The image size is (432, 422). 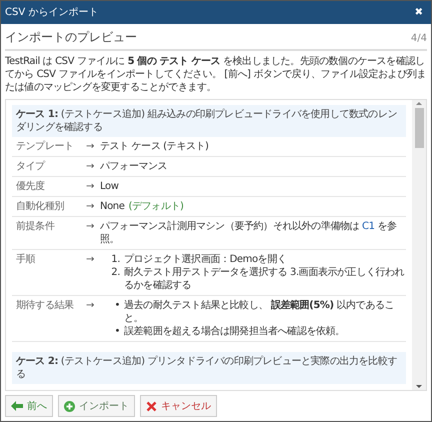 I want to click on scrollbar, so click(x=419, y=245).